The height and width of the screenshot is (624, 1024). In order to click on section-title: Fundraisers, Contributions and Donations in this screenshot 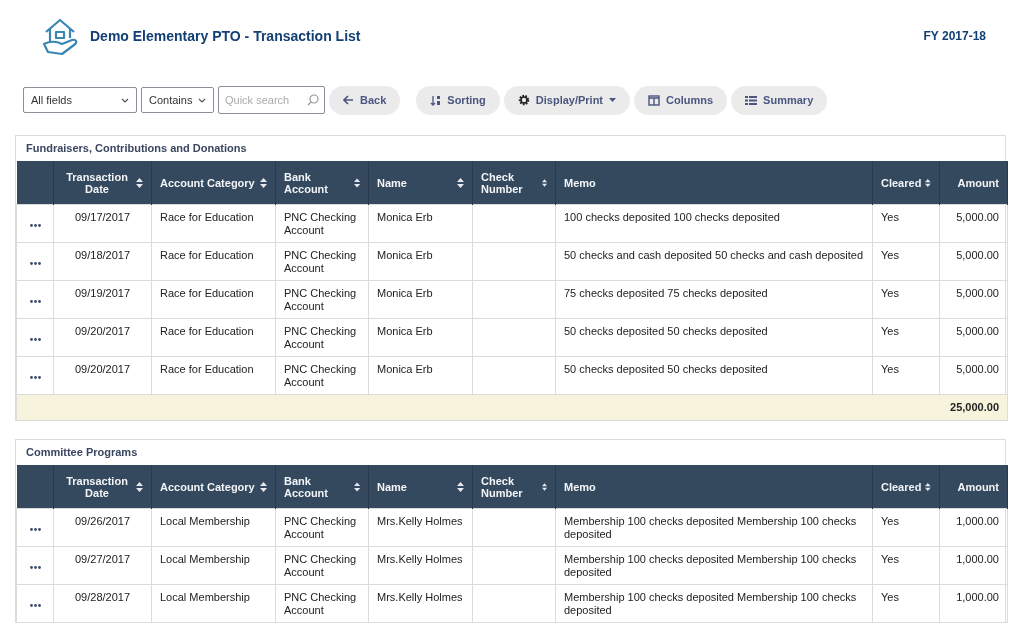, I will do `click(136, 148)`.